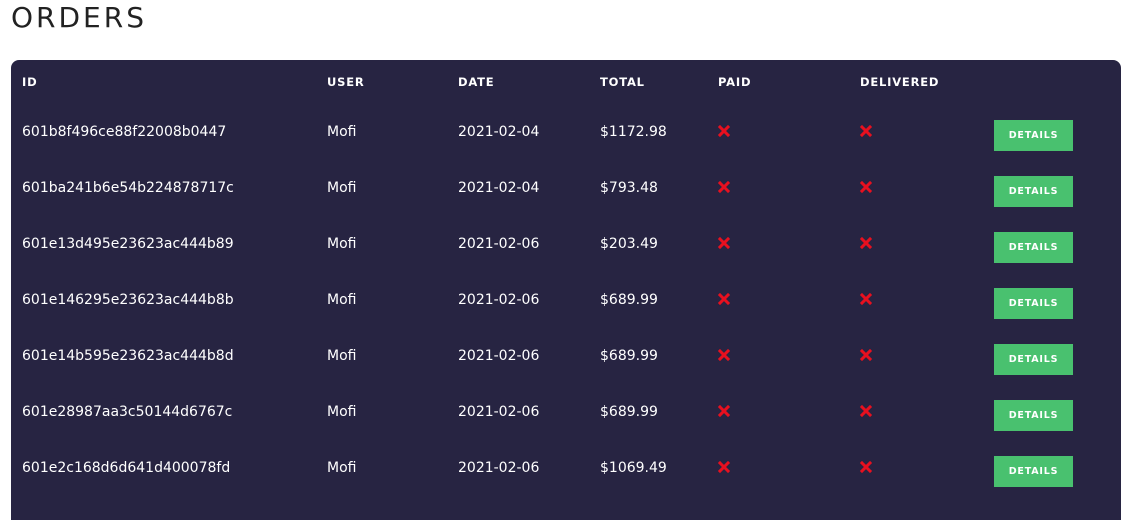  I want to click on order-id: 601e146295e23623ac444b8b, so click(128, 300).